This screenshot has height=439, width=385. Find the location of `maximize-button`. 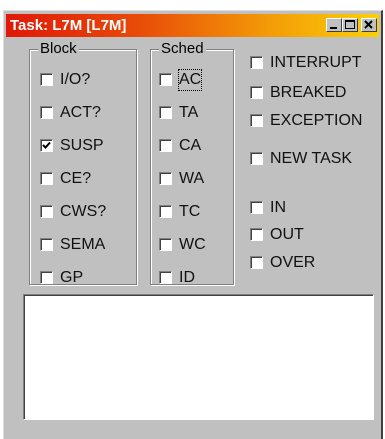

maximize-button is located at coordinates (350, 25).